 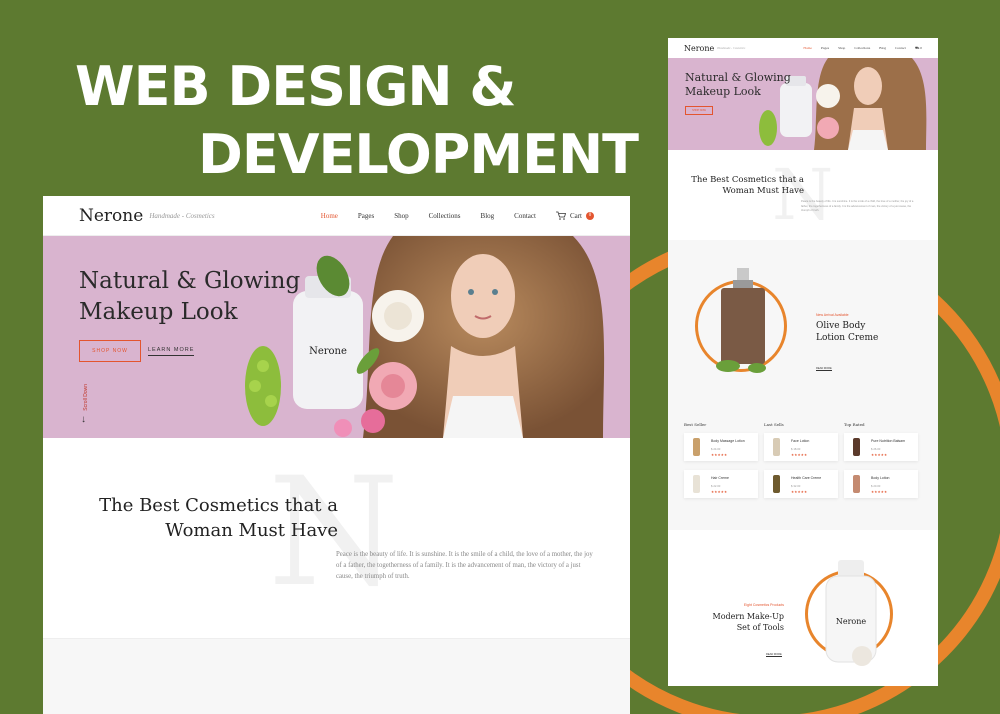 I want to click on product-card: Face Lotion $ 18.00 ★★★★★, so click(x=801, y=447).